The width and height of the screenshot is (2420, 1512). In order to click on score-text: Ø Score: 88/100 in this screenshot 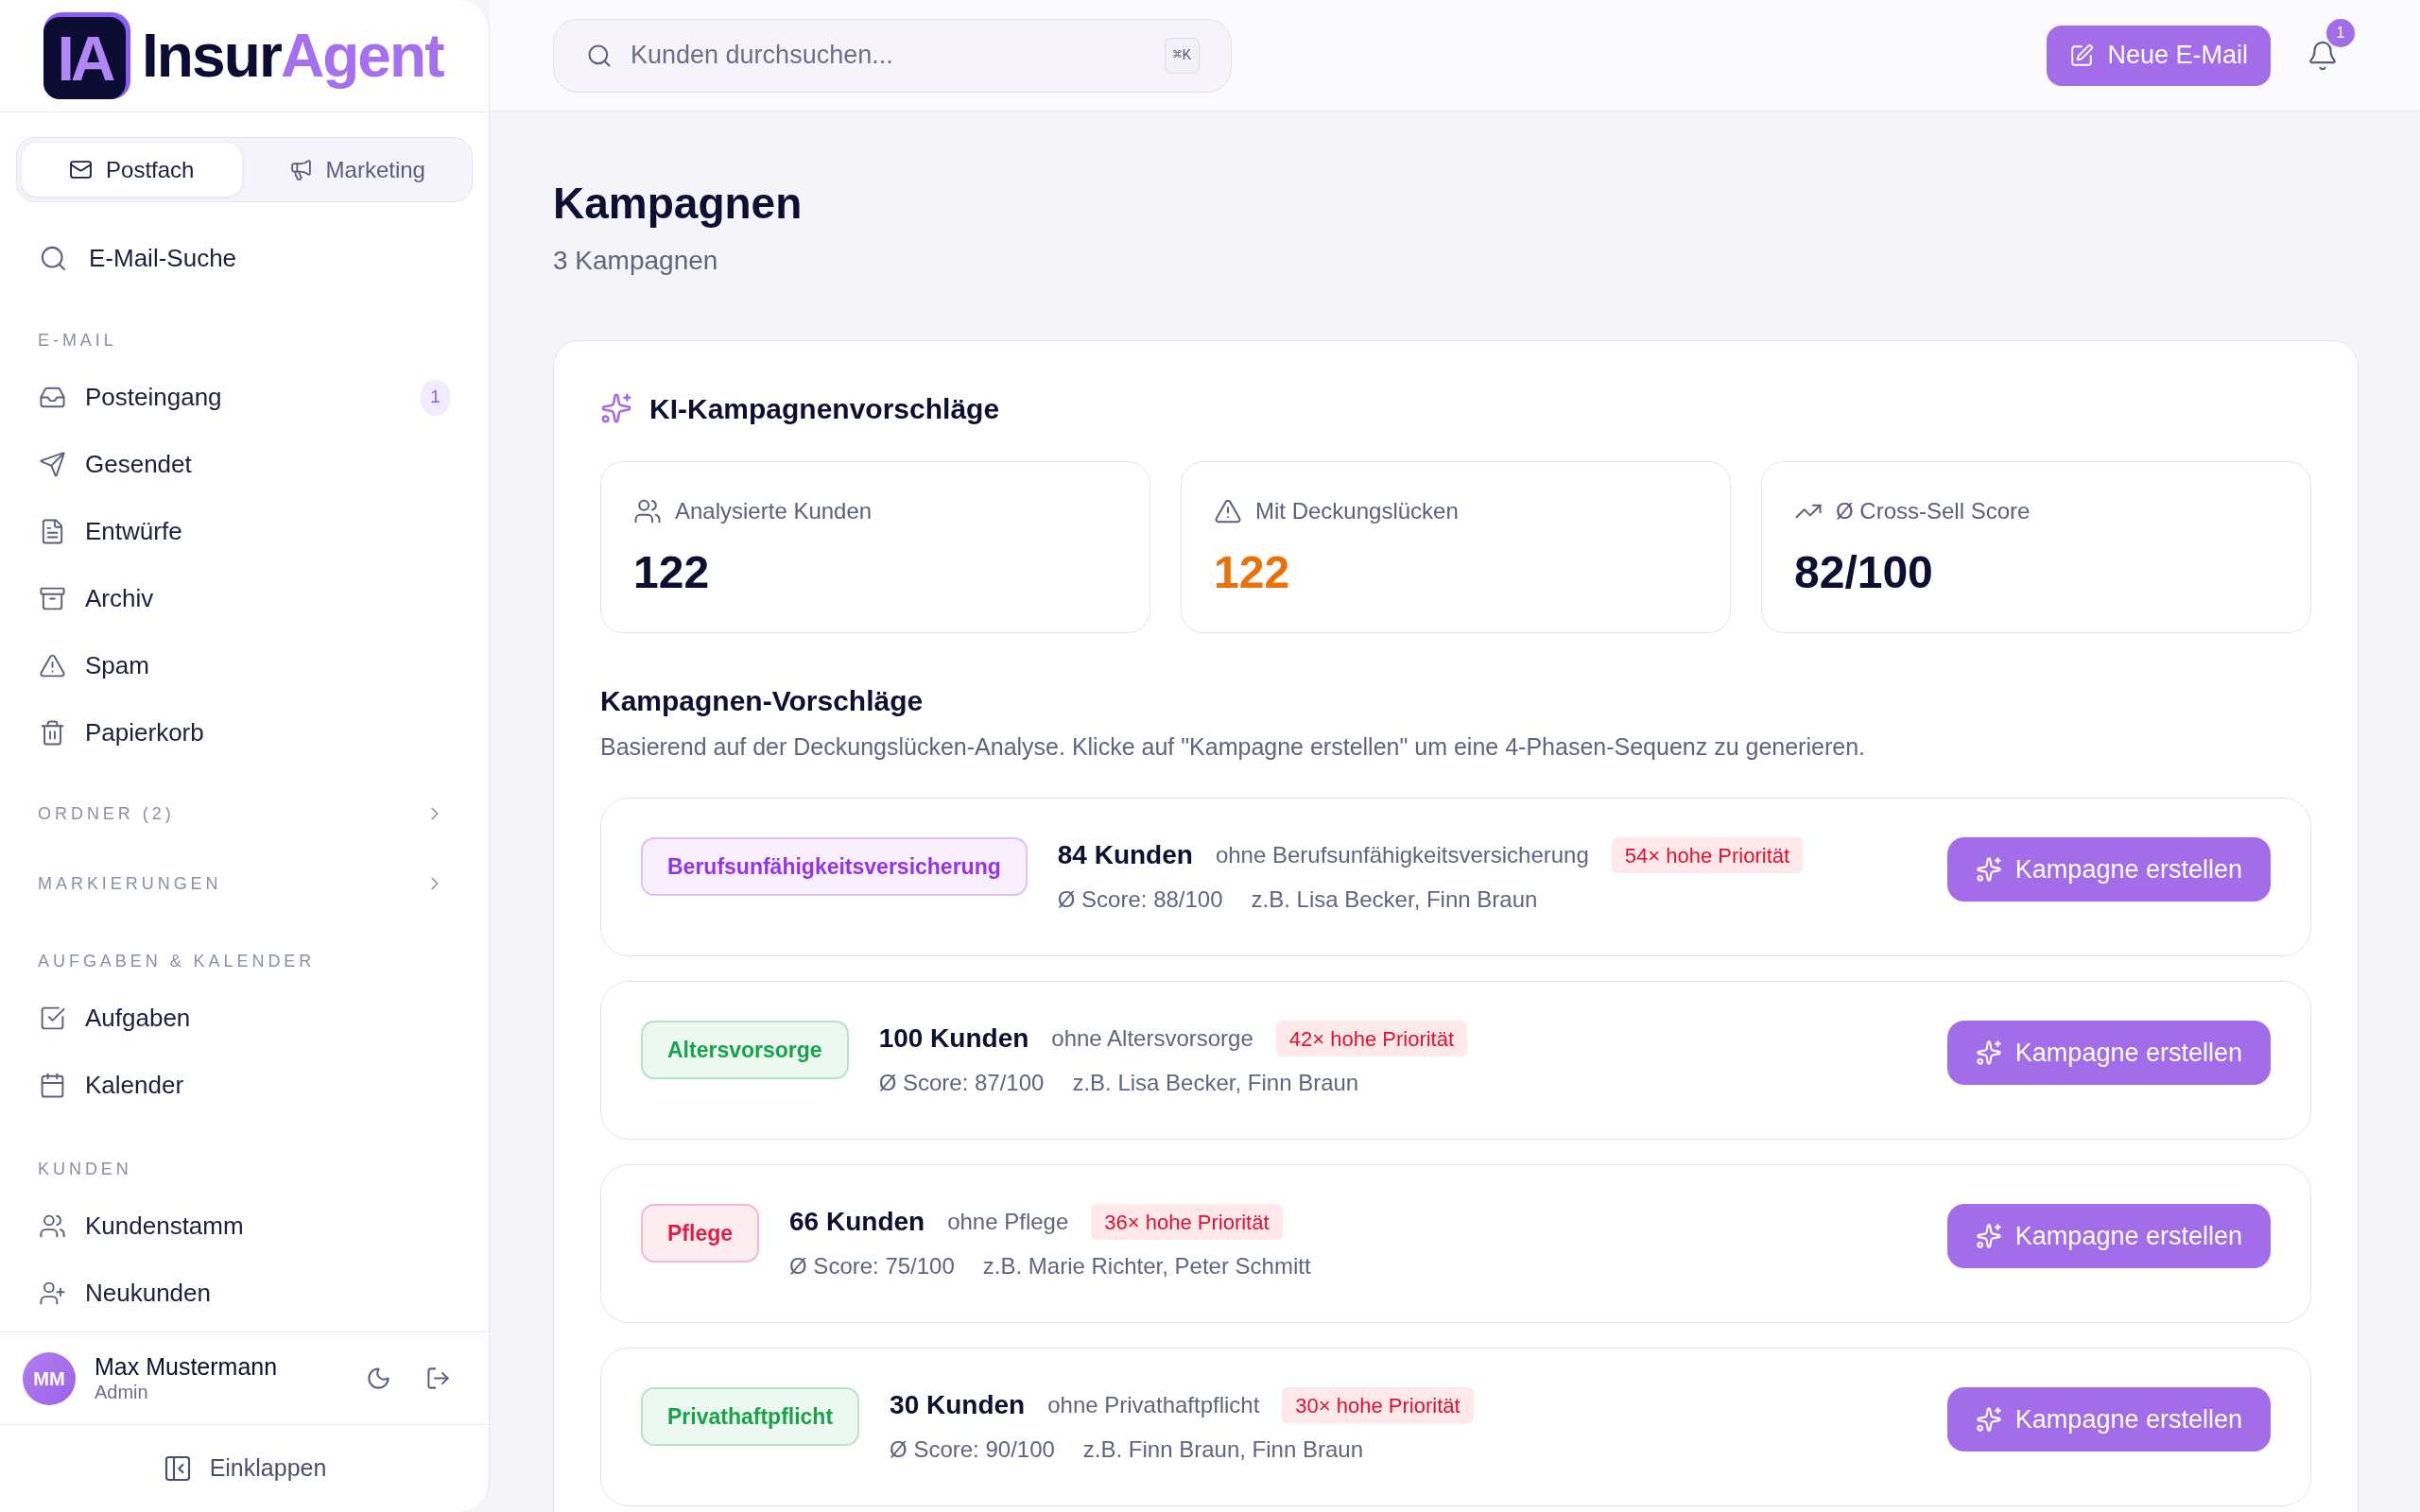, I will do `click(1140, 899)`.